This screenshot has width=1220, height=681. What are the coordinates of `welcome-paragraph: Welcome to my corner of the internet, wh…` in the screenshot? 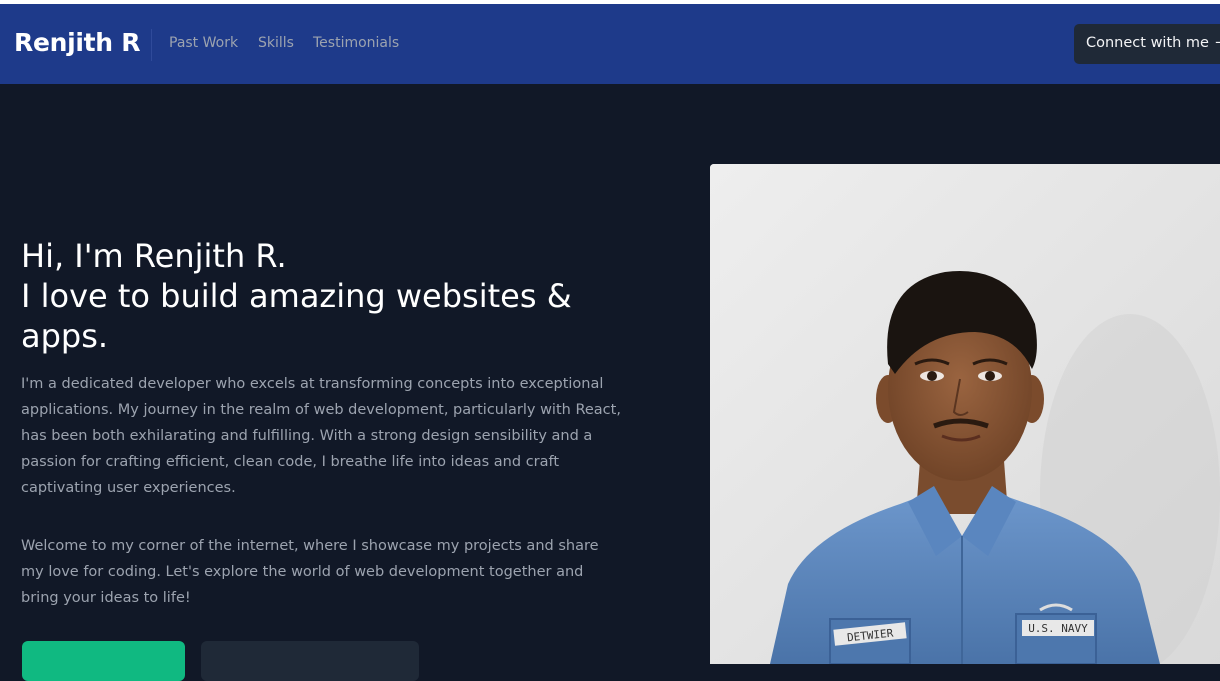 It's located at (310, 572).